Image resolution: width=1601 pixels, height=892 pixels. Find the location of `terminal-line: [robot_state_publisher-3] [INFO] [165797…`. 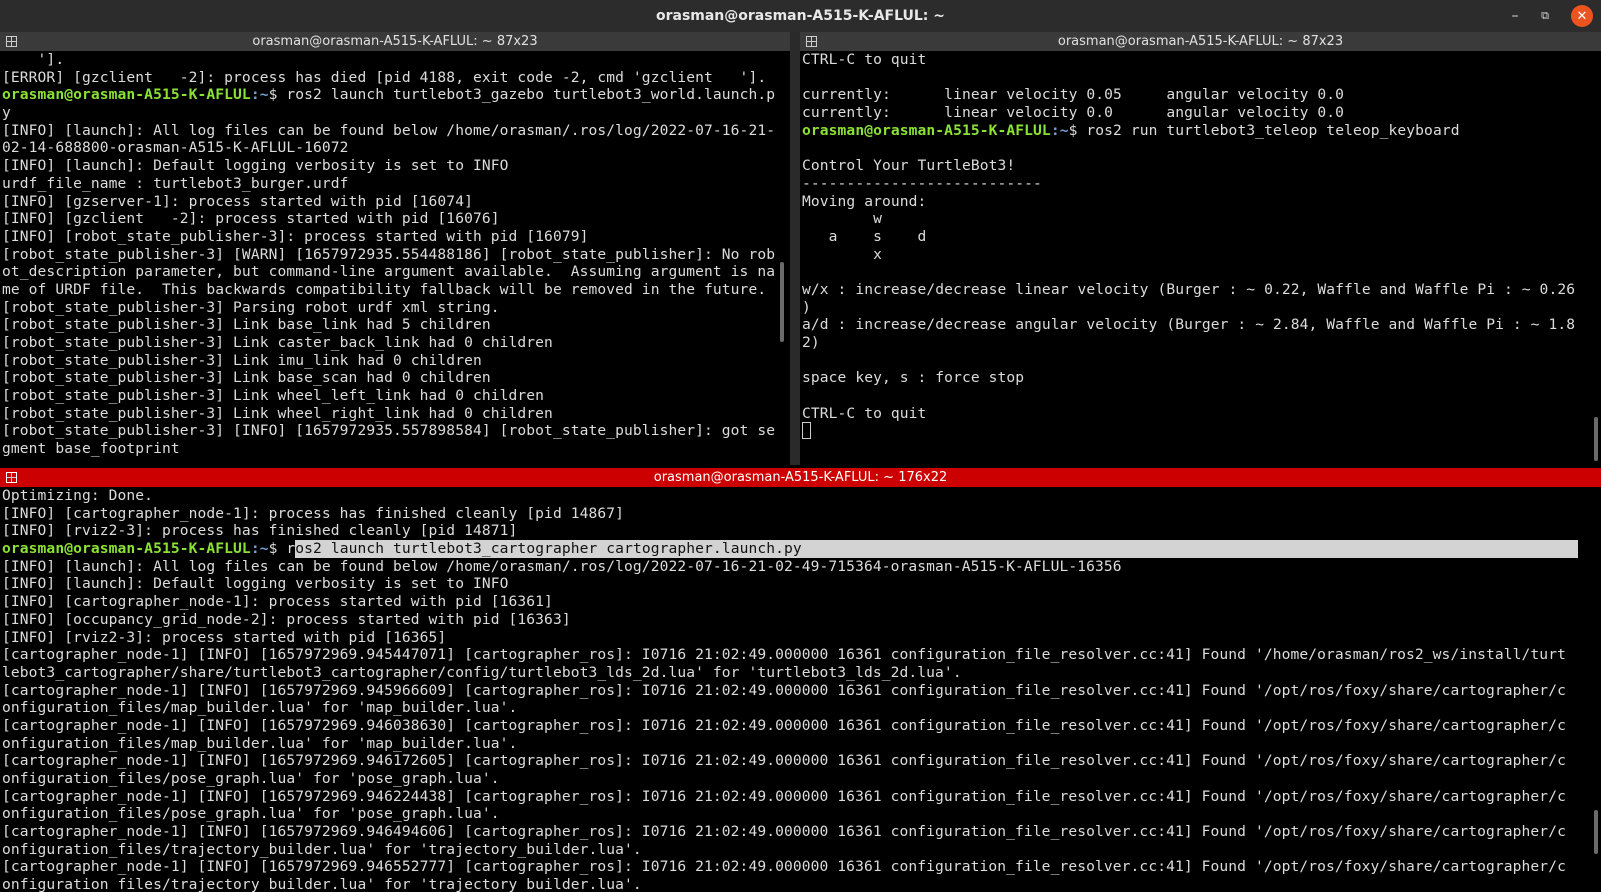

terminal-line: [robot_state_publisher-3] [INFO] [165797… is located at coordinates (389, 431).